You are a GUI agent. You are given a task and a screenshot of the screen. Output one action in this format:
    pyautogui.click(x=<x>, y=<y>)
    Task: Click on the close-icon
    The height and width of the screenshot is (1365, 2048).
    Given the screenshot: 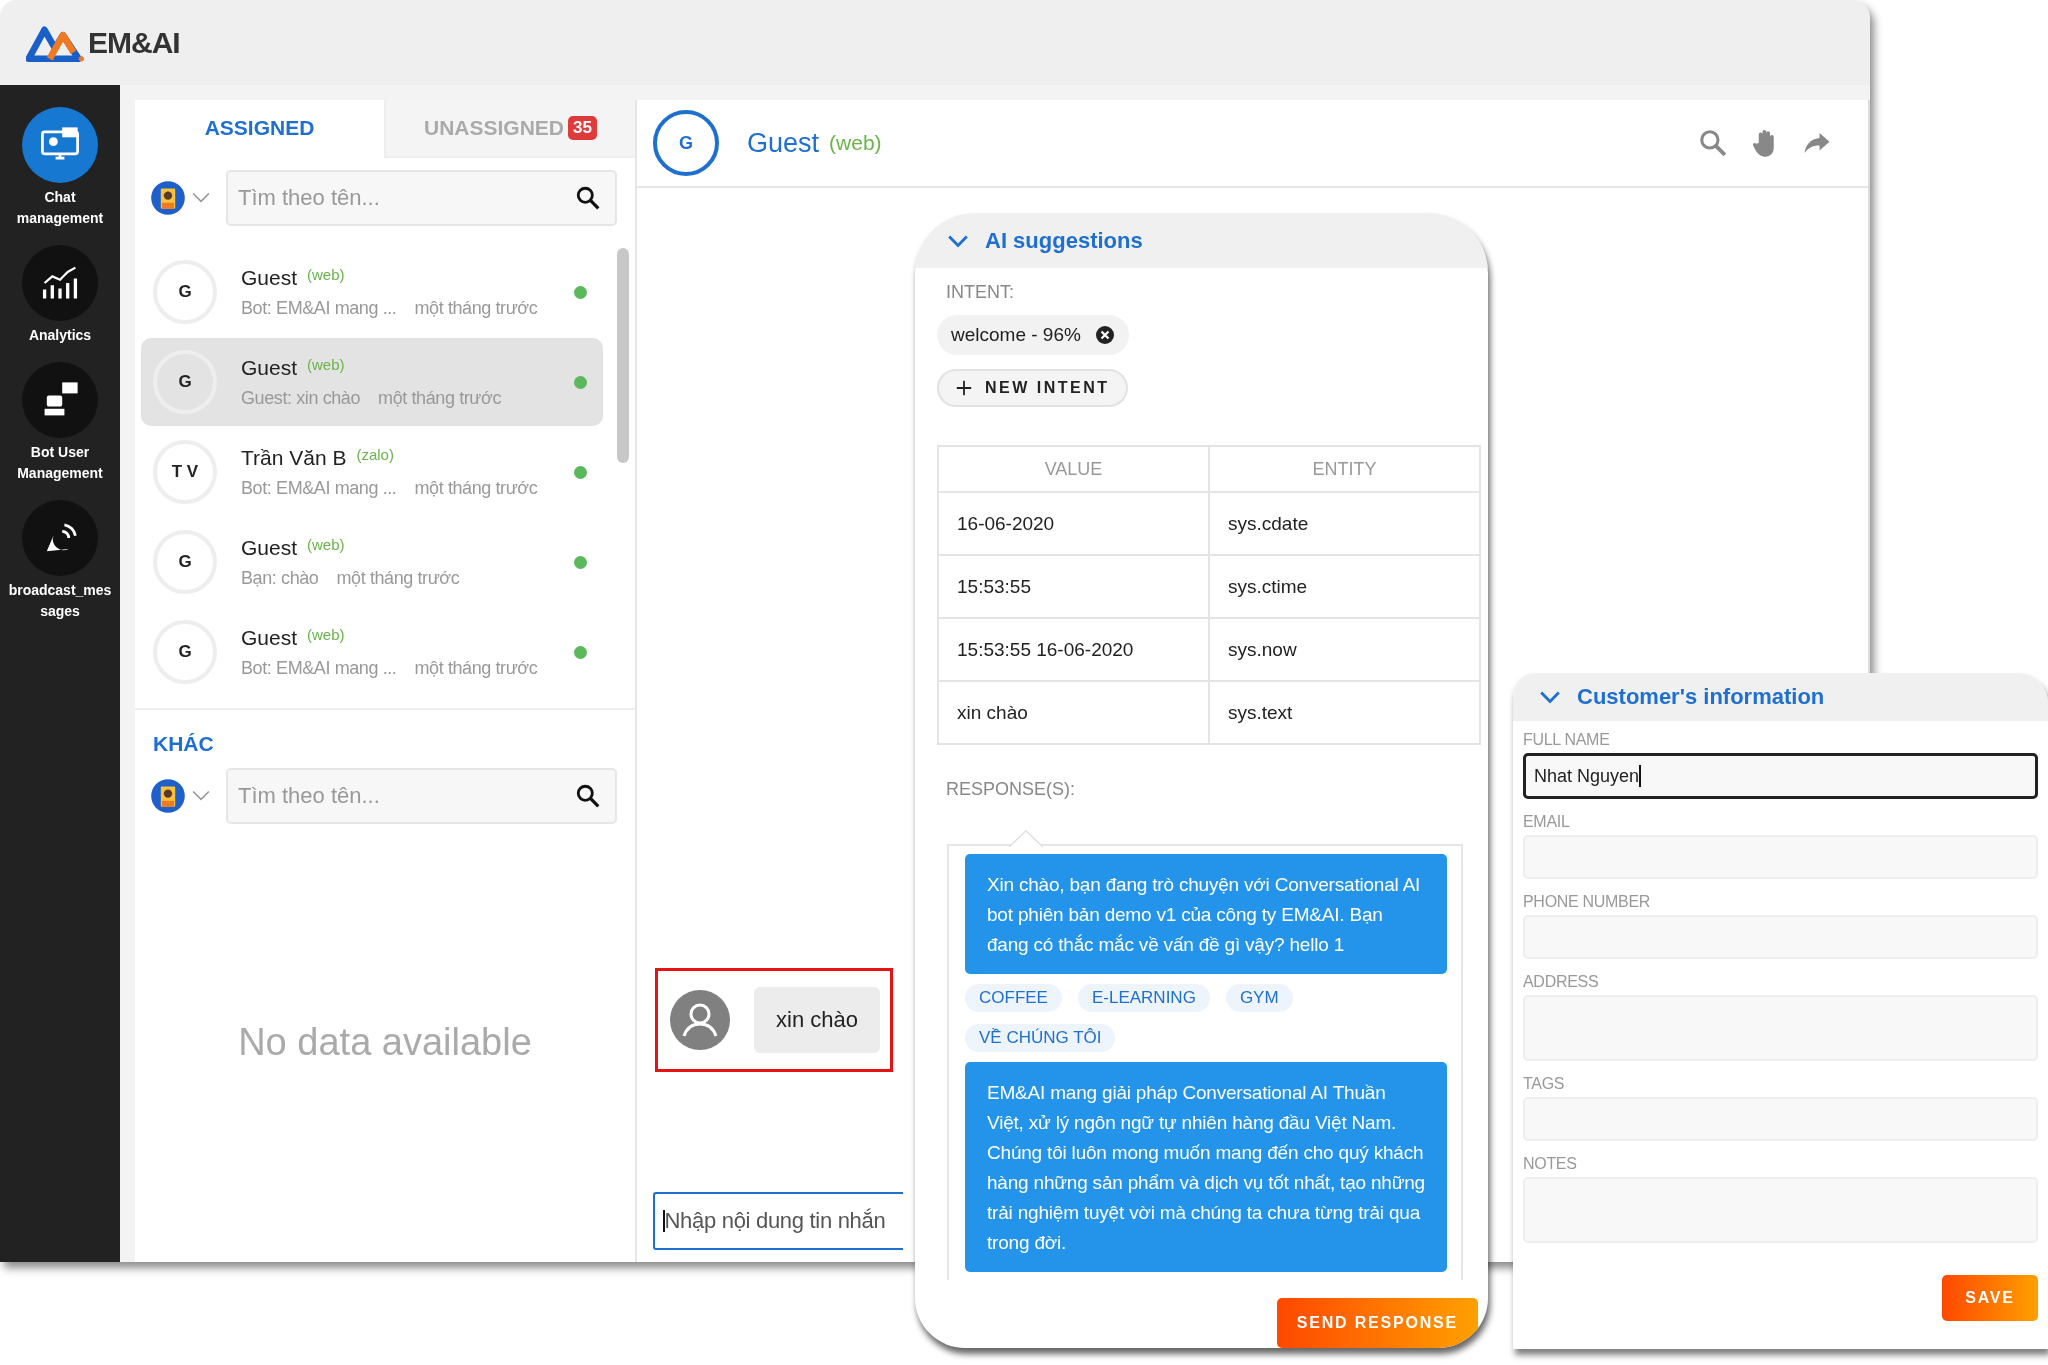 What is the action you would take?
    pyautogui.click(x=1104, y=335)
    